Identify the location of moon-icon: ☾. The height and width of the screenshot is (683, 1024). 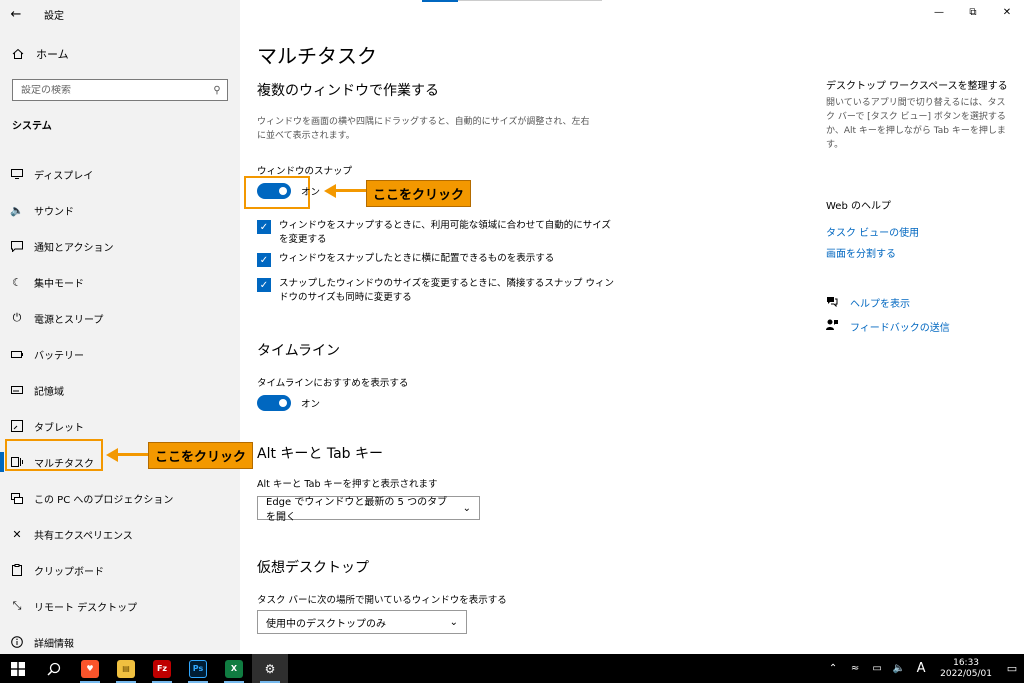
(17, 282).